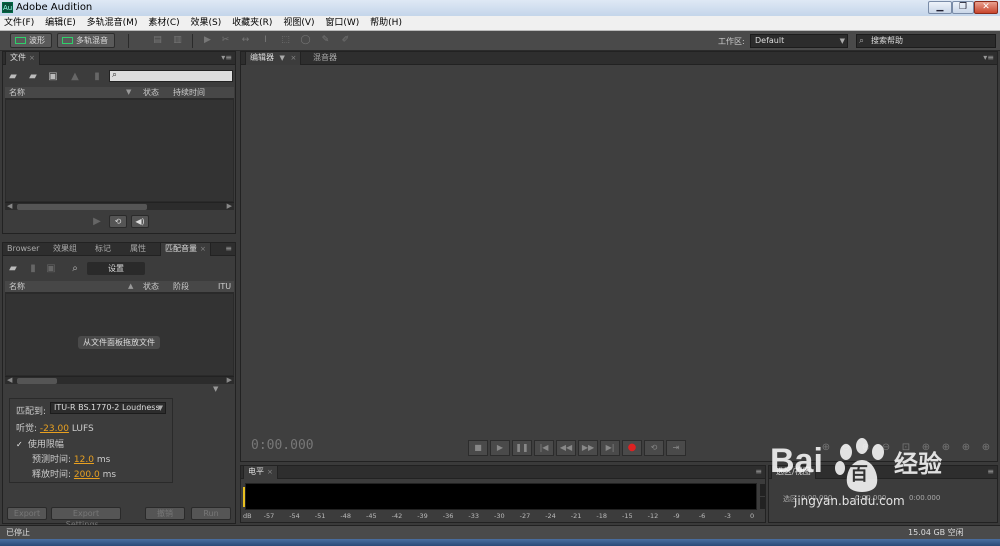 This screenshot has width=1000, height=546. I want to click on clip-indicator-left, so click(762, 490).